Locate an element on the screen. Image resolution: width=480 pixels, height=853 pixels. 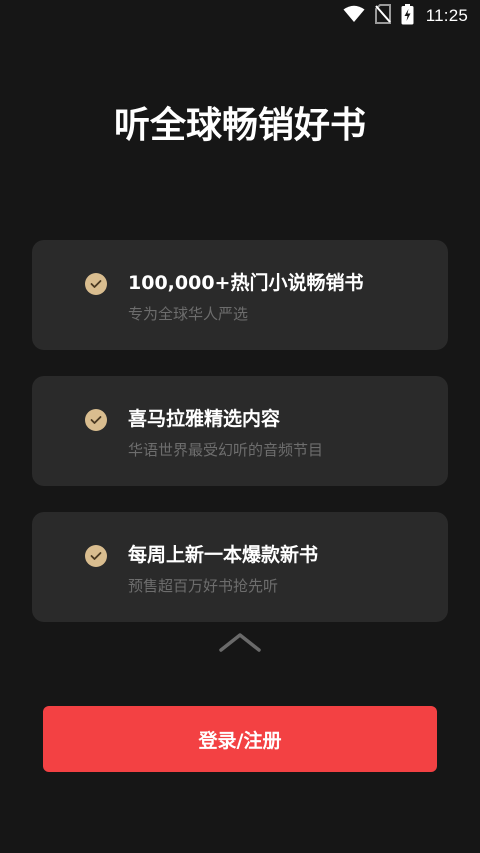
feature-title: 100,000+热门小说畅销书 is located at coordinates (246, 283).